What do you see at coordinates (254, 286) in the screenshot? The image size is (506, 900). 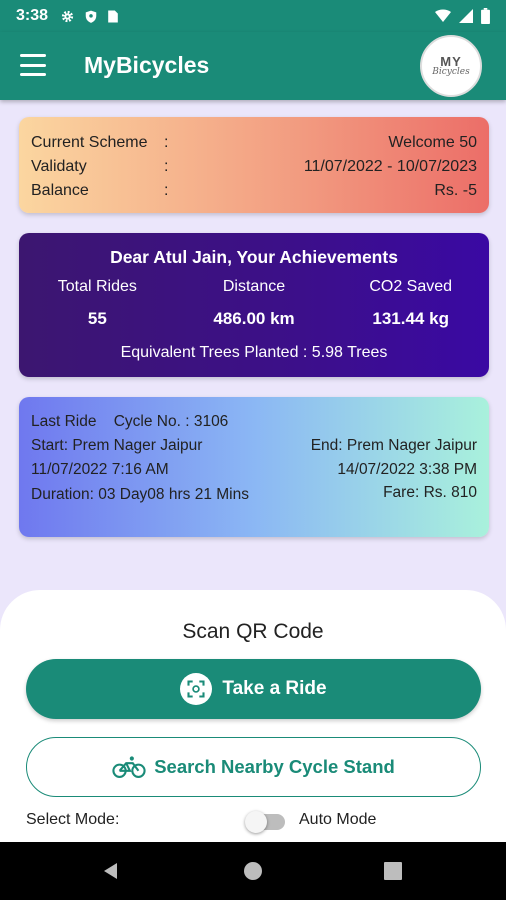 I see `distance-label: Distance` at bounding box center [254, 286].